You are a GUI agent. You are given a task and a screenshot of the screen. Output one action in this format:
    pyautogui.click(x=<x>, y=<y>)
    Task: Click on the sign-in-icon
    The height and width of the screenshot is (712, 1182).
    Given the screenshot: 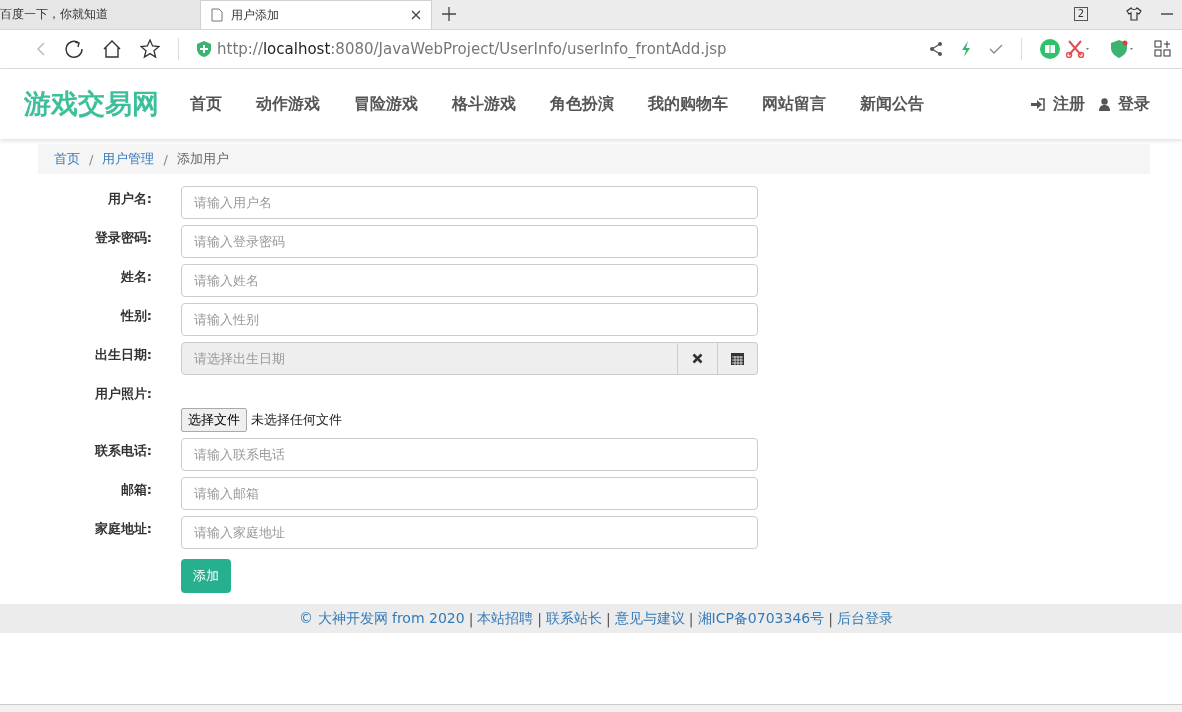 What is the action you would take?
    pyautogui.click(x=1038, y=104)
    